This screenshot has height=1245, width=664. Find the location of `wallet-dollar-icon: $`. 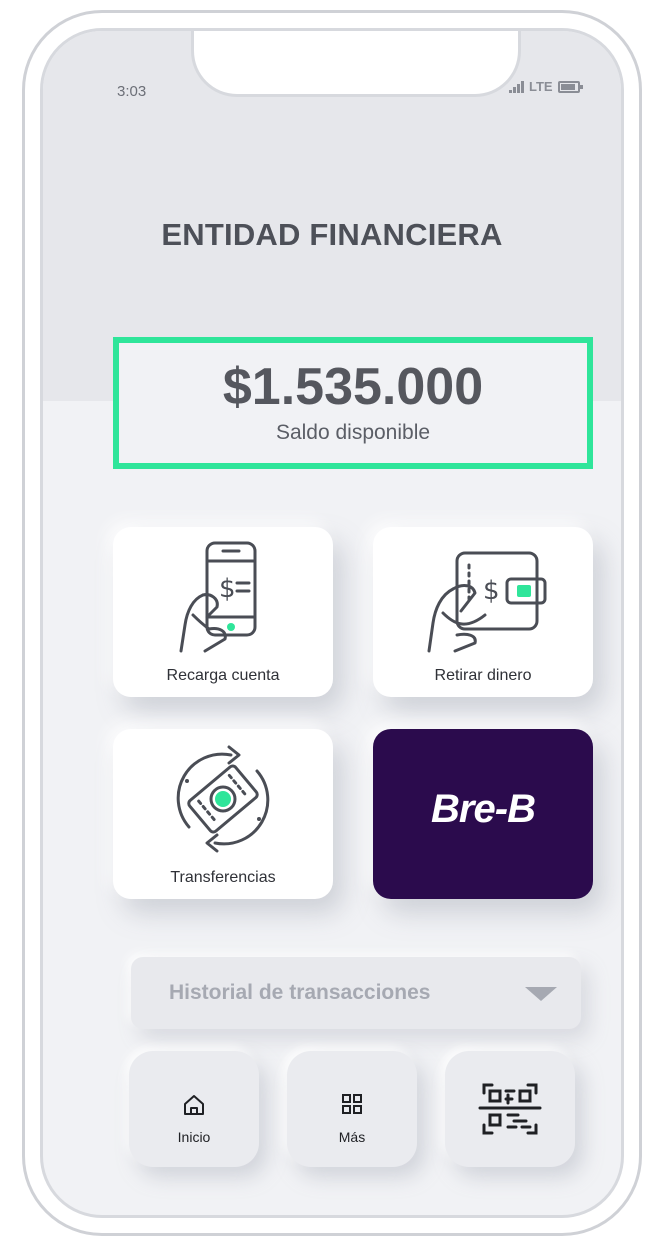

wallet-dollar-icon: $ is located at coordinates (483, 600).